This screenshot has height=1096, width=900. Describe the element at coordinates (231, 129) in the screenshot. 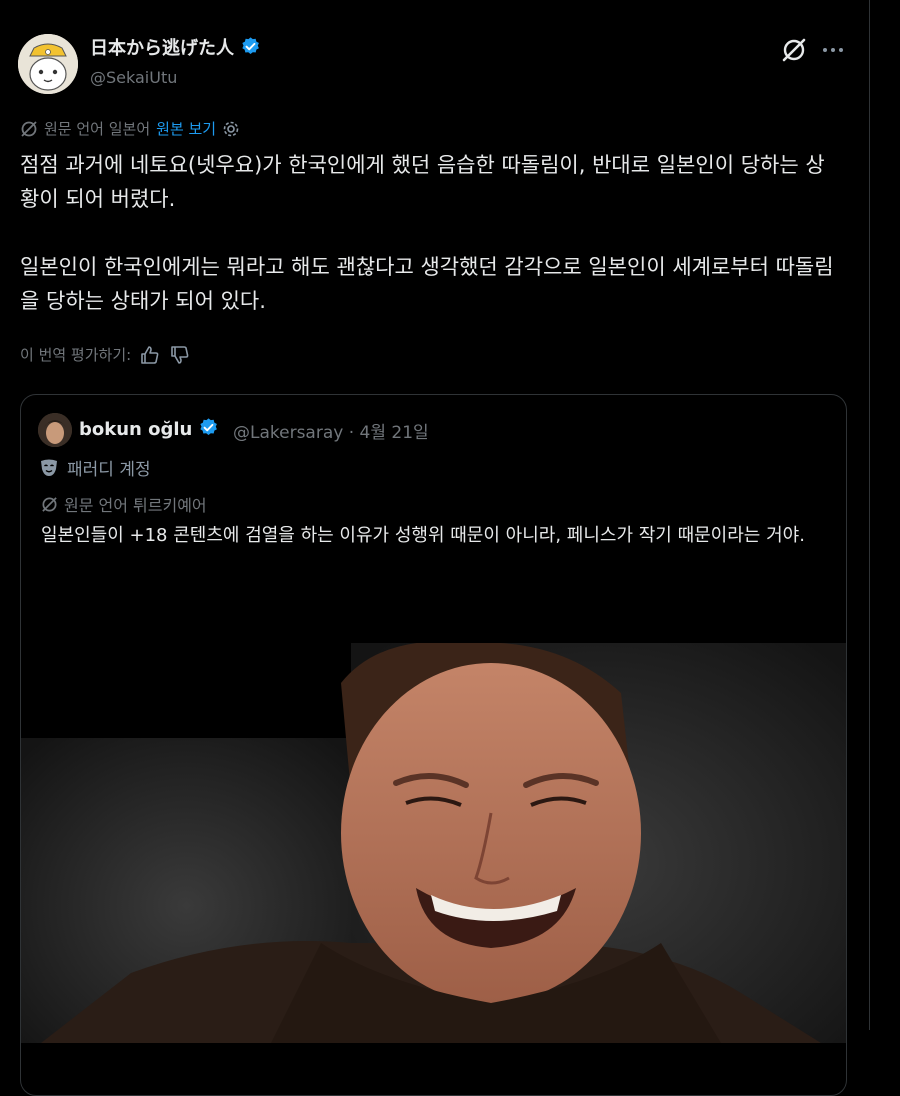

I see `settings-gear-icon` at that location.